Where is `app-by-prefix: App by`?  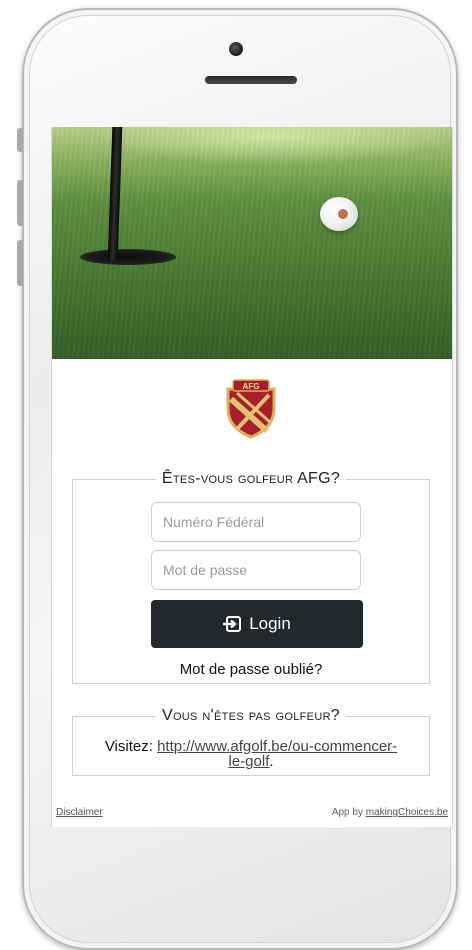 app-by-prefix: App by is located at coordinates (347, 812).